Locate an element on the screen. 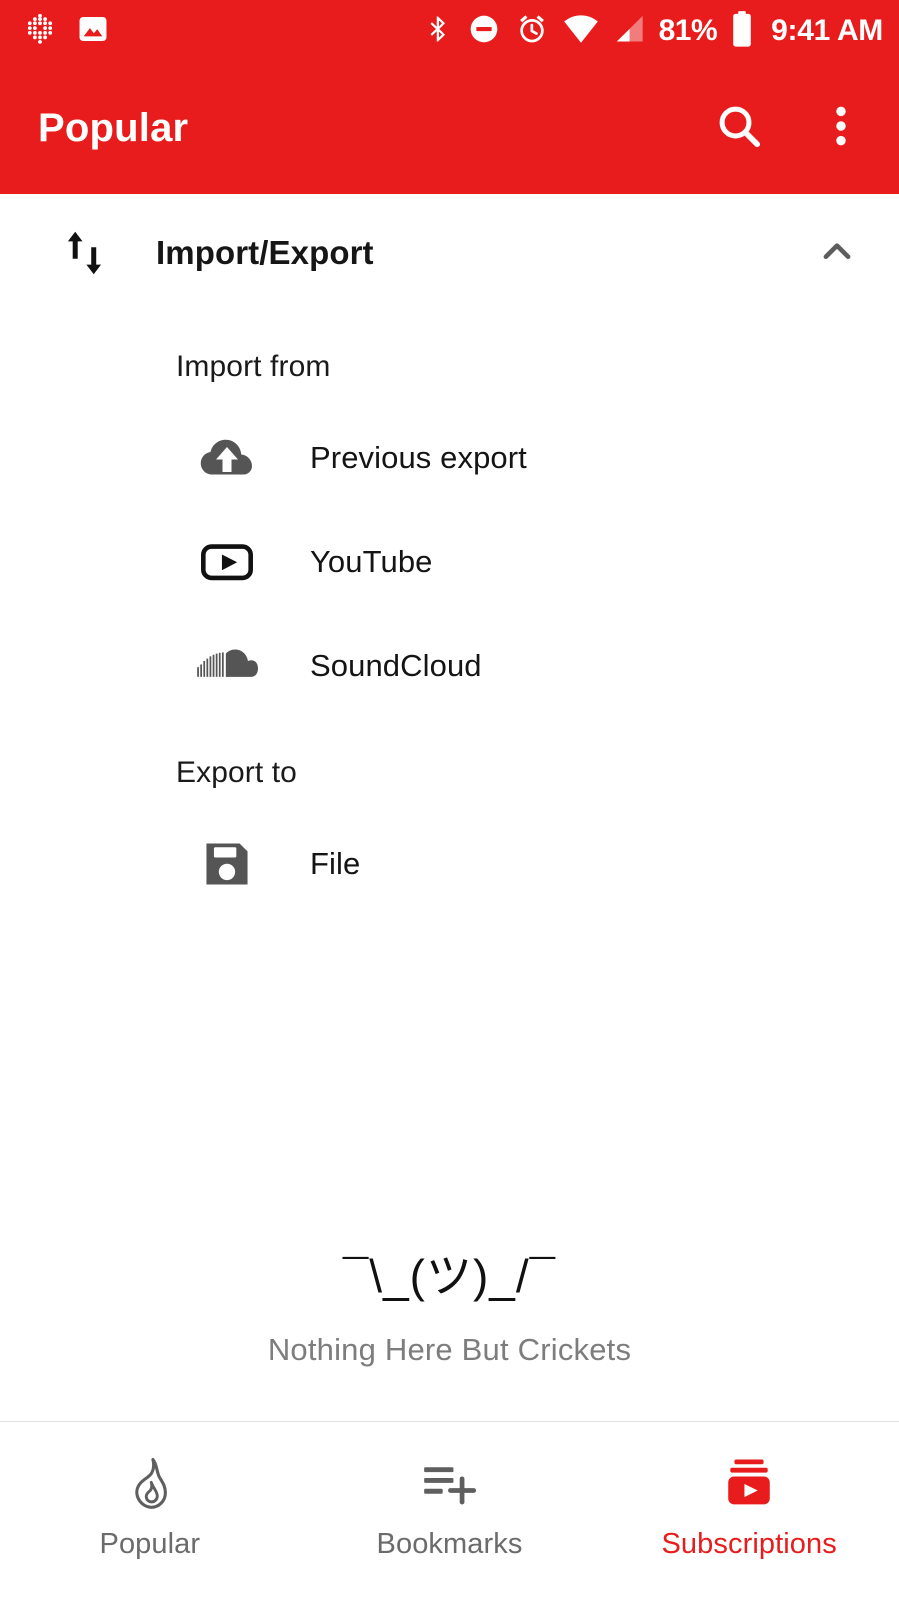  search-button is located at coordinates (739, 128).